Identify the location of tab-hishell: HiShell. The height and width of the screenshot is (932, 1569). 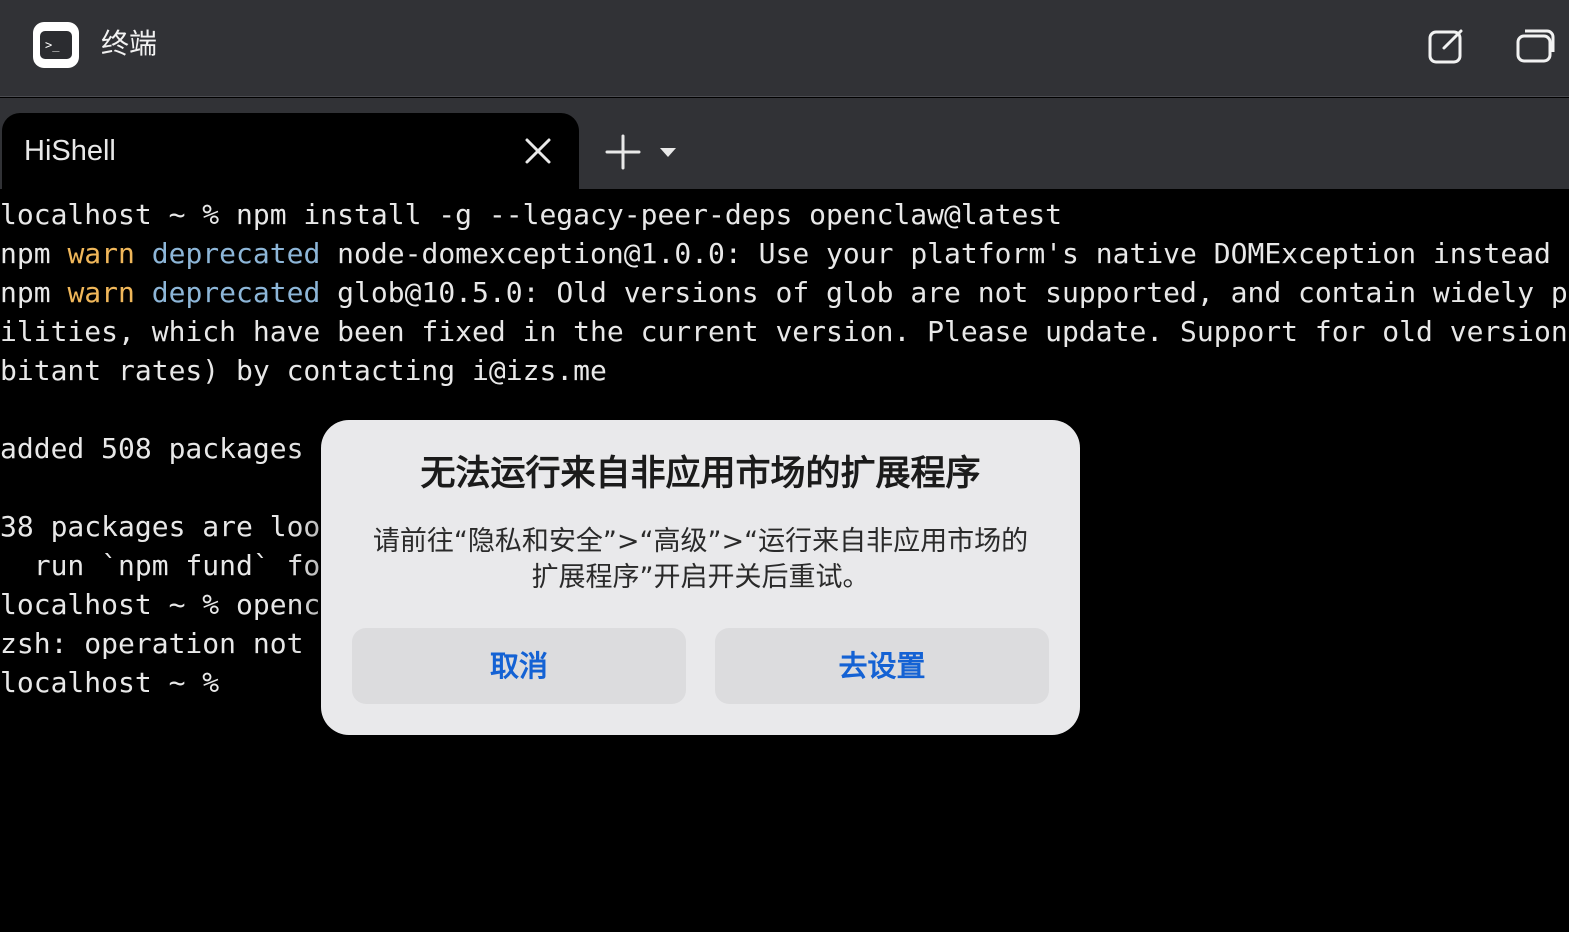
(290, 151).